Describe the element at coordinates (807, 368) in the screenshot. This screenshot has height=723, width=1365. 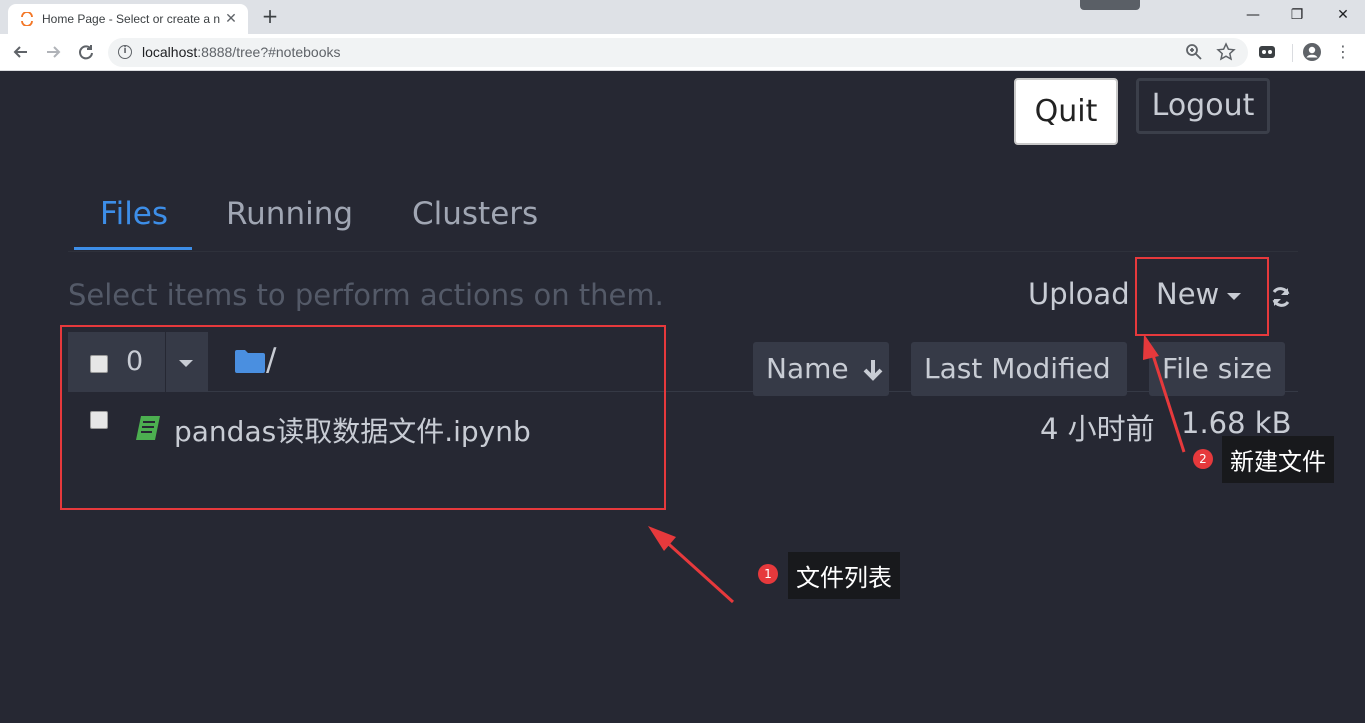
I see `sort-name-label: Name` at that location.